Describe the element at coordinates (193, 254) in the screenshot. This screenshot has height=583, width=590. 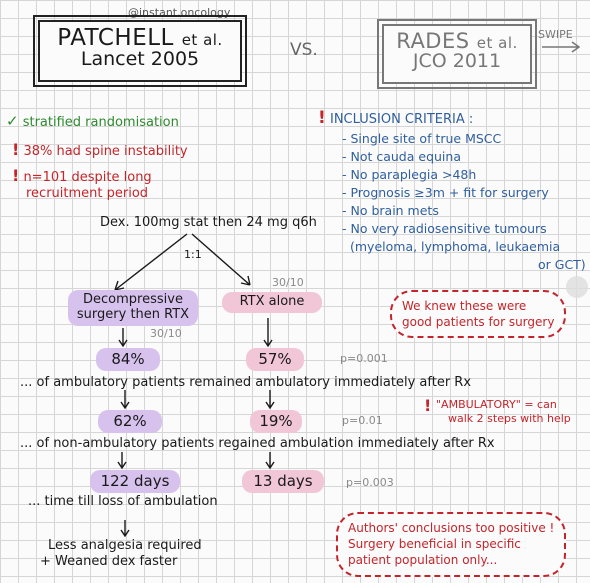
I see `allocation-ratio: 1:1` at that location.